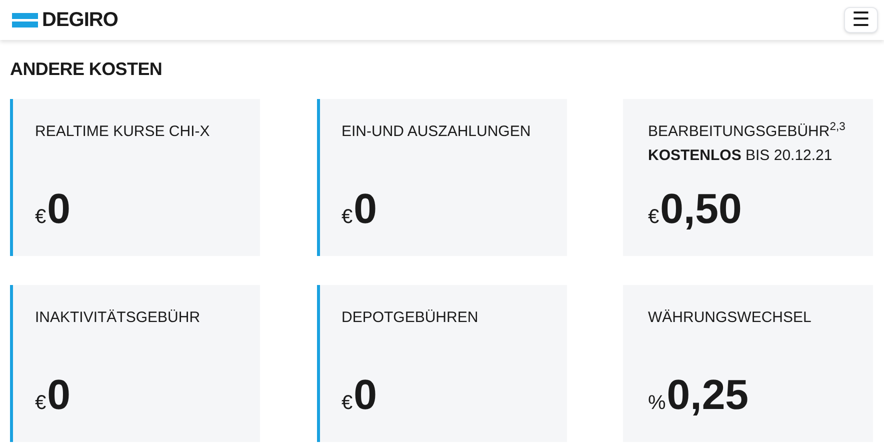  Describe the element at coordinates (118, 318) in the screenshot. I see `card-title: INAKTIVITÄTSGEBÜHR` at that location.